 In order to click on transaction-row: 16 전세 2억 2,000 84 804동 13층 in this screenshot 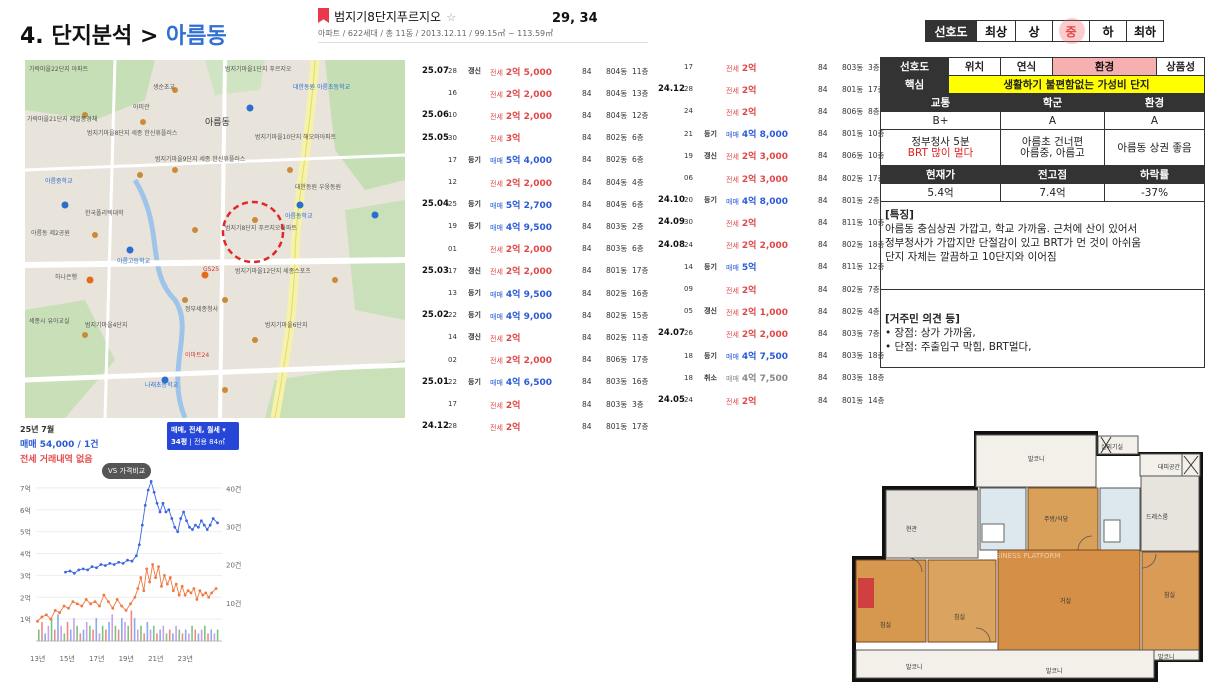, I will do `click(538, 93)`.